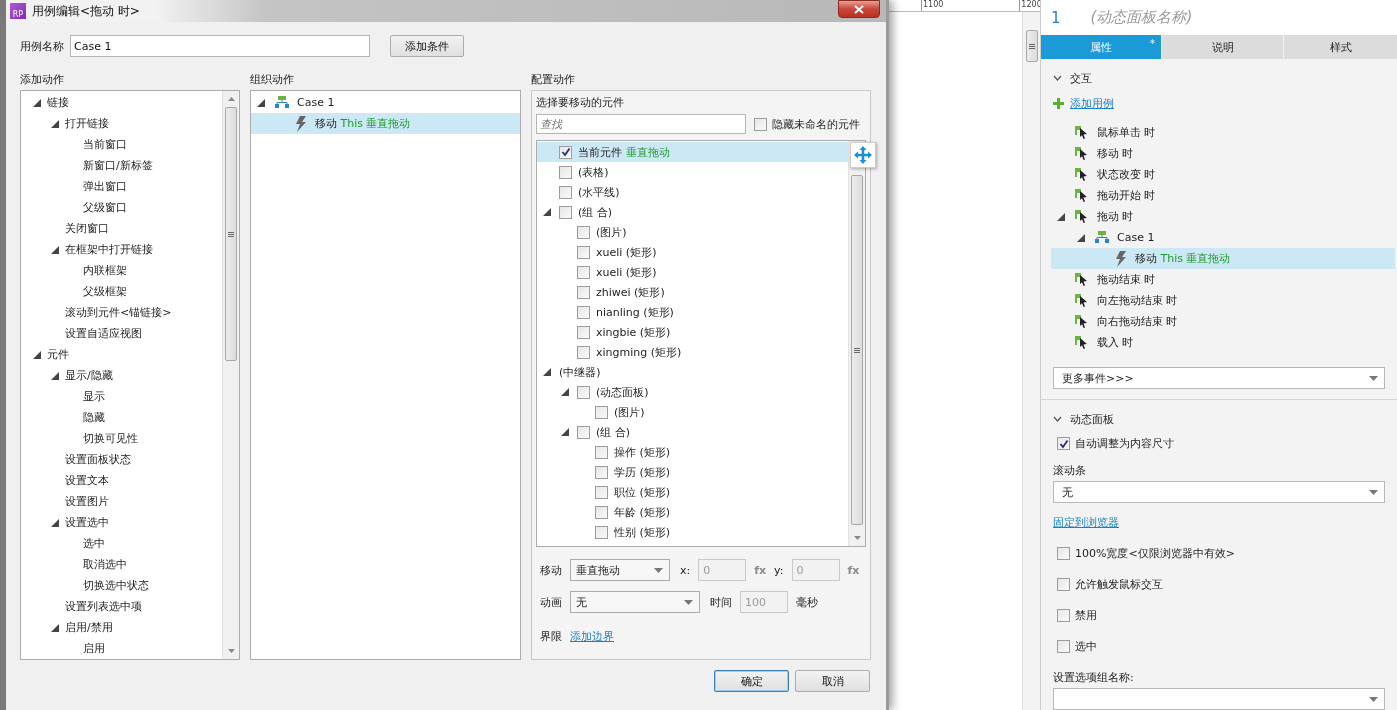 This screenshot has height=710, width=1397. What do you see at coordinates (1223, 196) in the screenshot?
I see `event-row: 拖动开始 时` at bounding box center [1223, 196].